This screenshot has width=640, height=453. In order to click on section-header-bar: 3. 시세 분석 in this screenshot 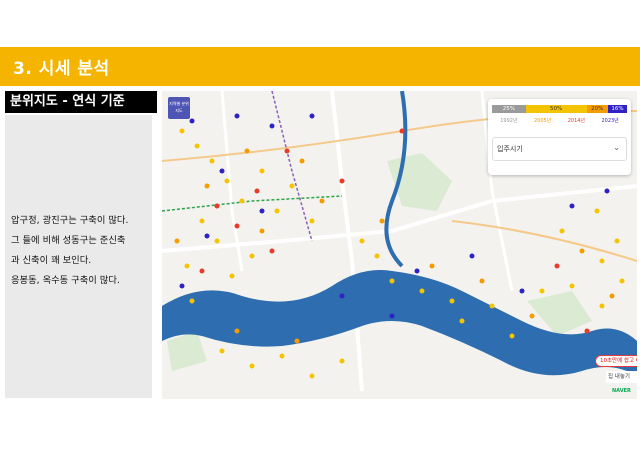, I will do `click(320, 66)`.